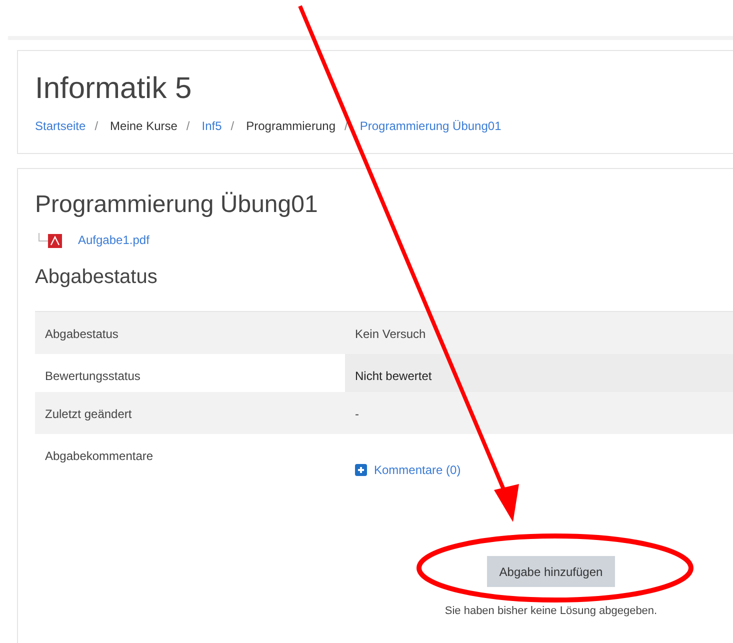 The width and height of the screenshot is (733, 643). I want to click on row-label: Abgabestatus, so click(81, 334).